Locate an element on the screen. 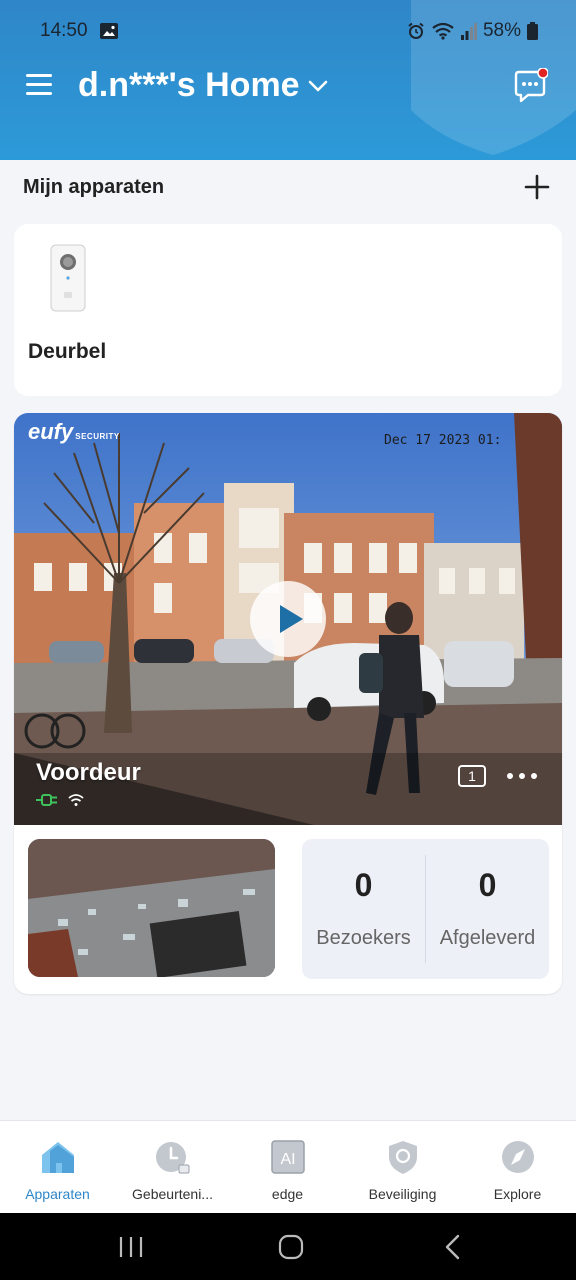 The image size is (576, 1280). tab-explore: Explore is located at coordinates (517, 1170).